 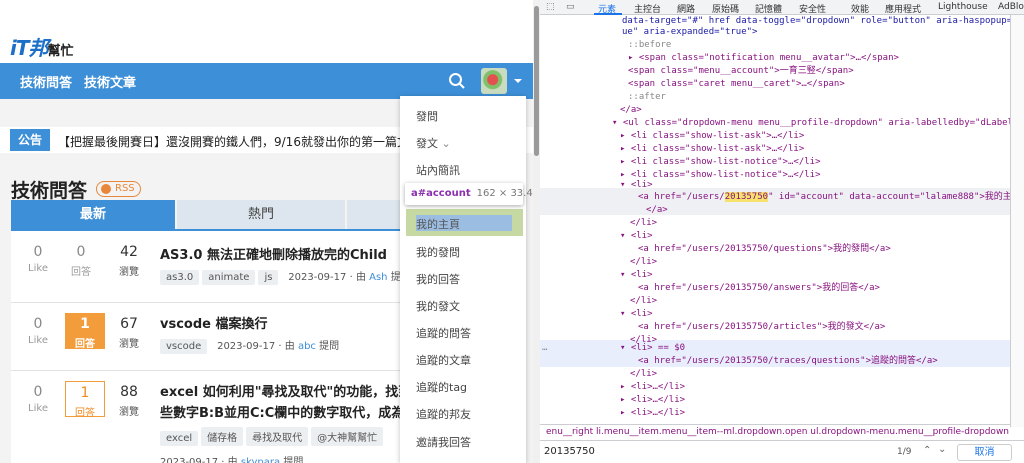 I want to click on disclosure-icon: ▾, so click(x=617, y=123).